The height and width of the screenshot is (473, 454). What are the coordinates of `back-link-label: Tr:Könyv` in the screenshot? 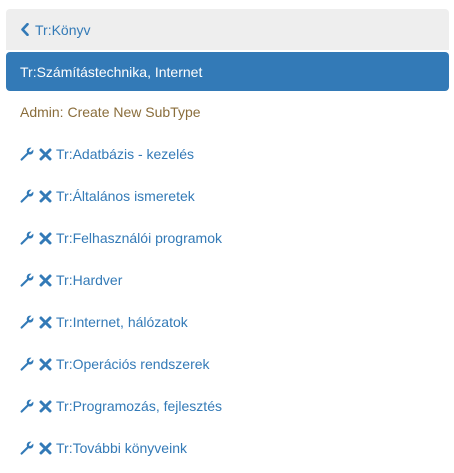 It's located at (63, 29).